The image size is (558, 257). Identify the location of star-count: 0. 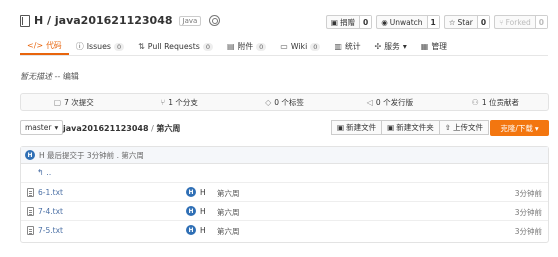
(483, 22).